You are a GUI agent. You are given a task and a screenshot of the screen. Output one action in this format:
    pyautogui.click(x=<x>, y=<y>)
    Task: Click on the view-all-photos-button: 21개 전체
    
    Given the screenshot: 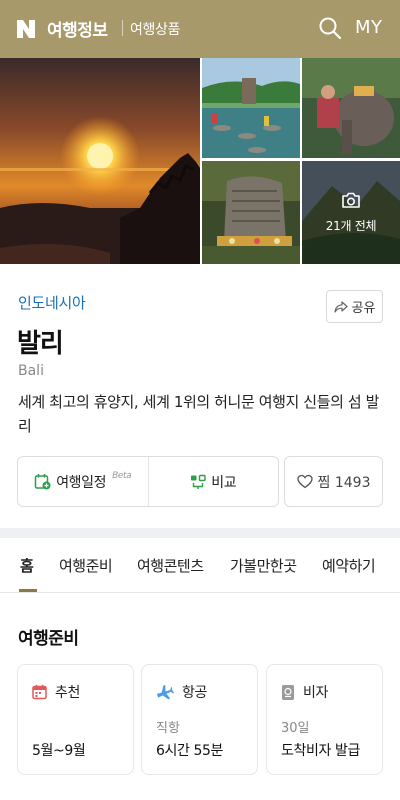 What is the action you would take?
    pyautogui.click(x=351, y=212)
    